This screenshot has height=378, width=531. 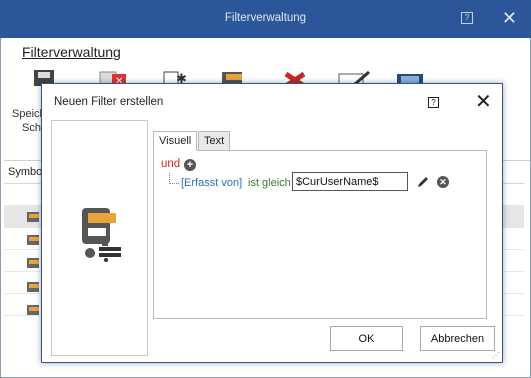 I want to click on dialog-title: Neuen Filter erstellen, so click(x=109, y=102).